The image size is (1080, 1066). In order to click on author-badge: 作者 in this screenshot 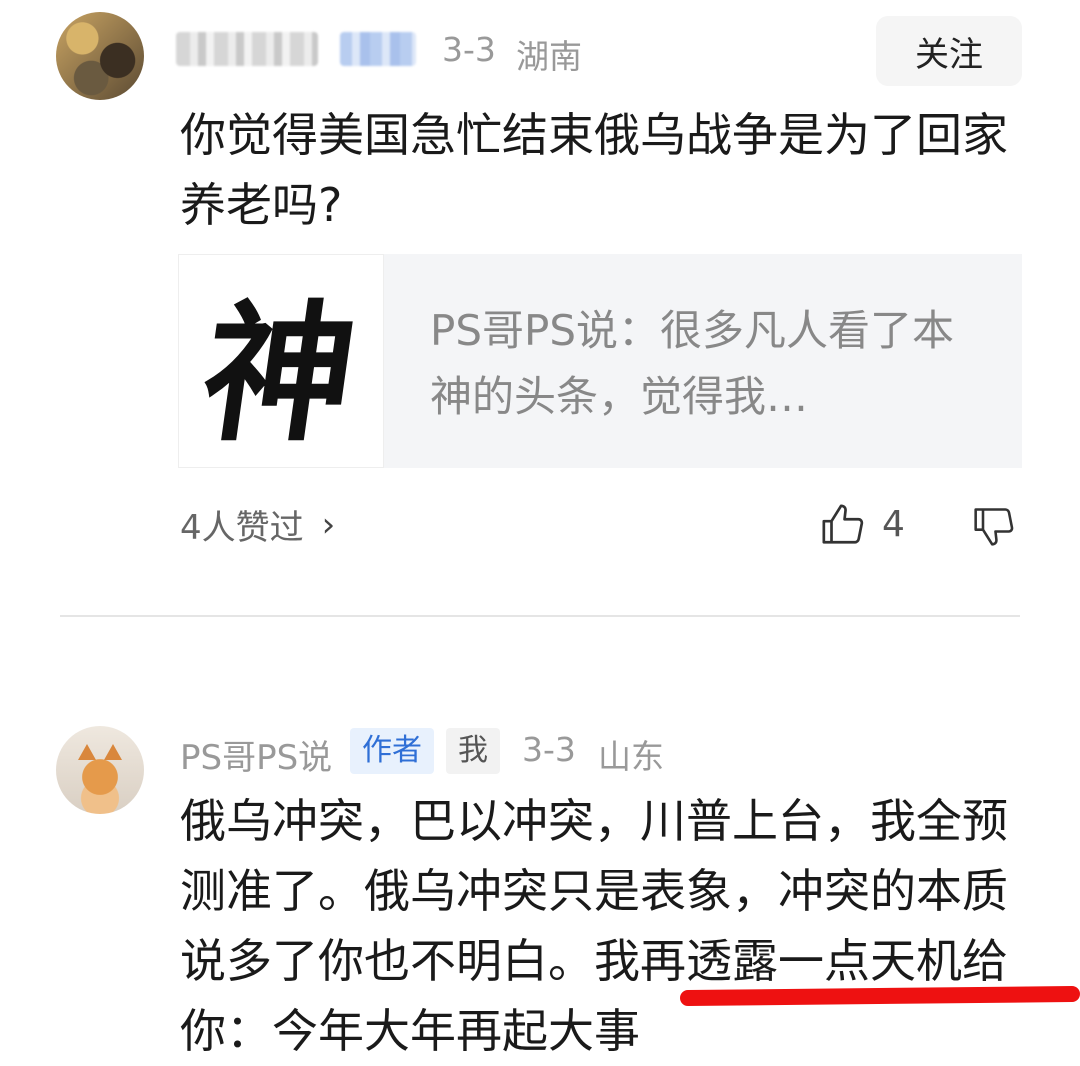, I will do `click(392, 751)`.